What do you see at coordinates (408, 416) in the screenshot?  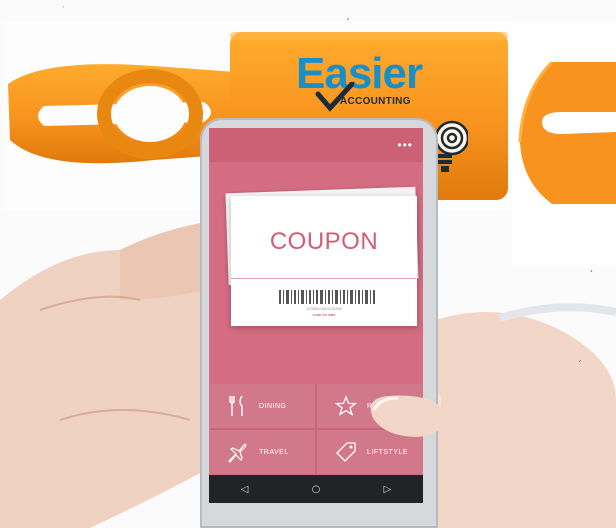 I see `right-thumb` at bounding box center [408, 416].